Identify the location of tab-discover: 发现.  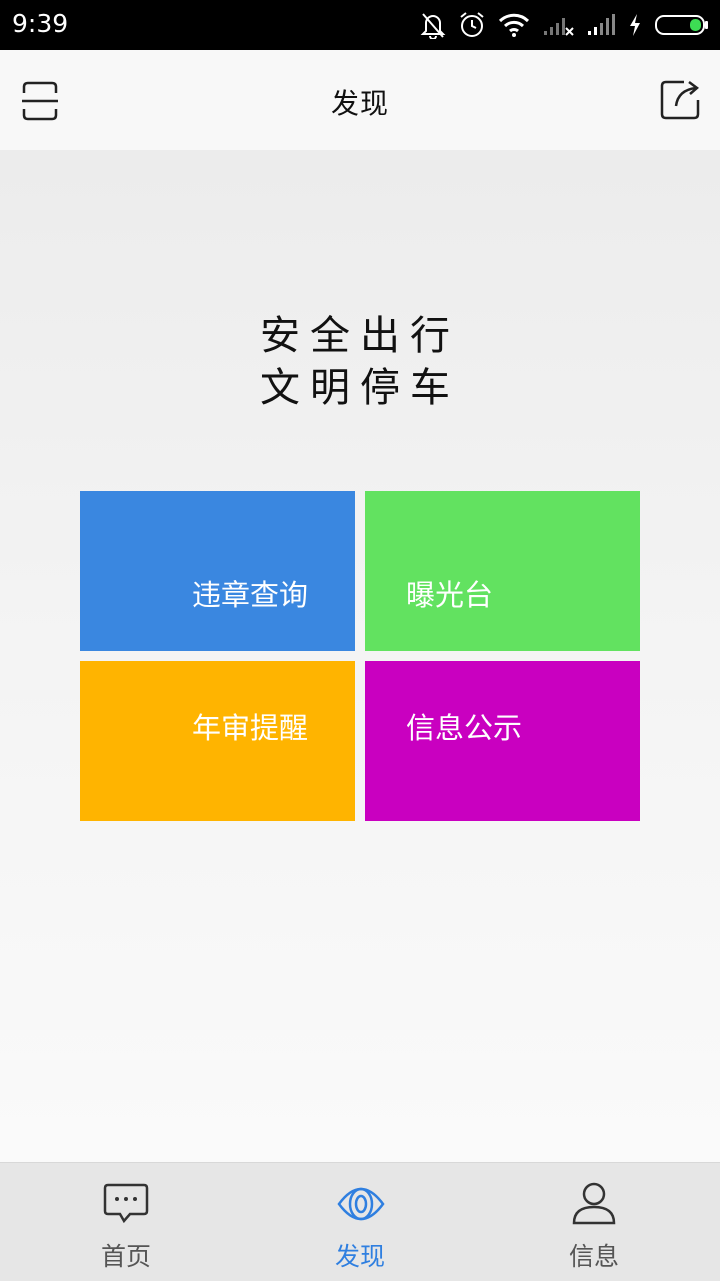
(360, 1222).